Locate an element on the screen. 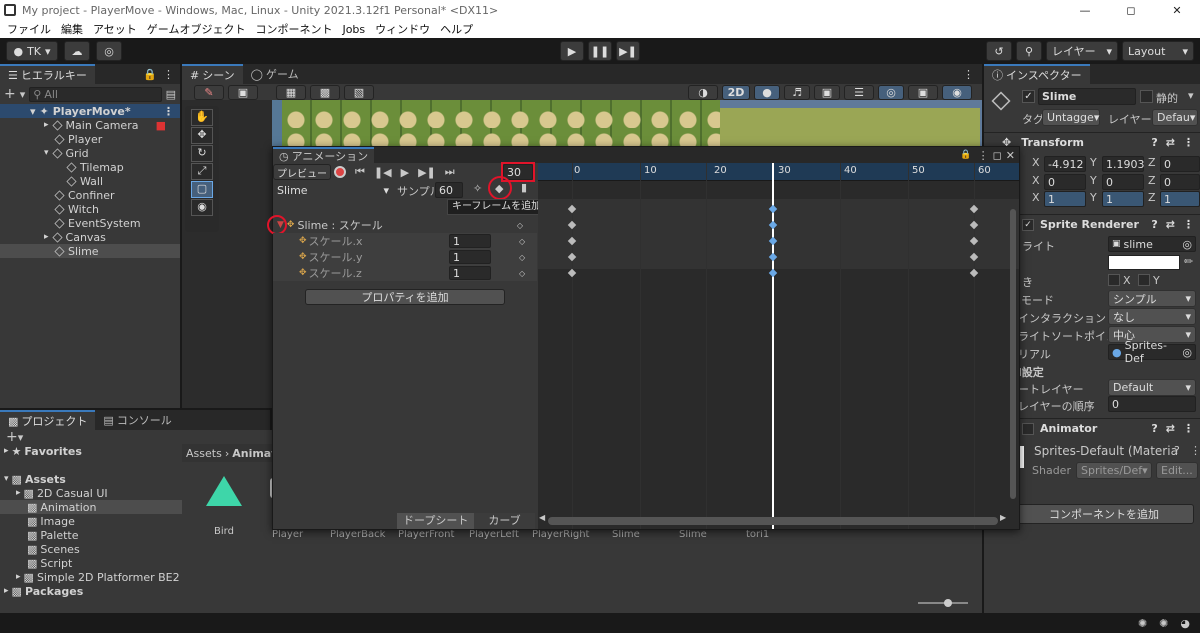  order-in-layer-input: 0 is located at coordinates (1152, 404).